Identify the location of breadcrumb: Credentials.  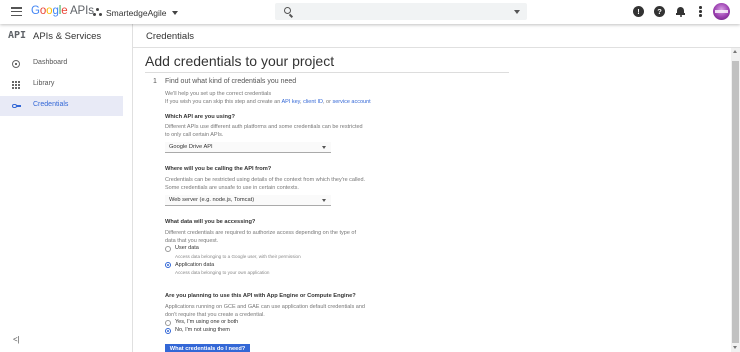
(170, 36).